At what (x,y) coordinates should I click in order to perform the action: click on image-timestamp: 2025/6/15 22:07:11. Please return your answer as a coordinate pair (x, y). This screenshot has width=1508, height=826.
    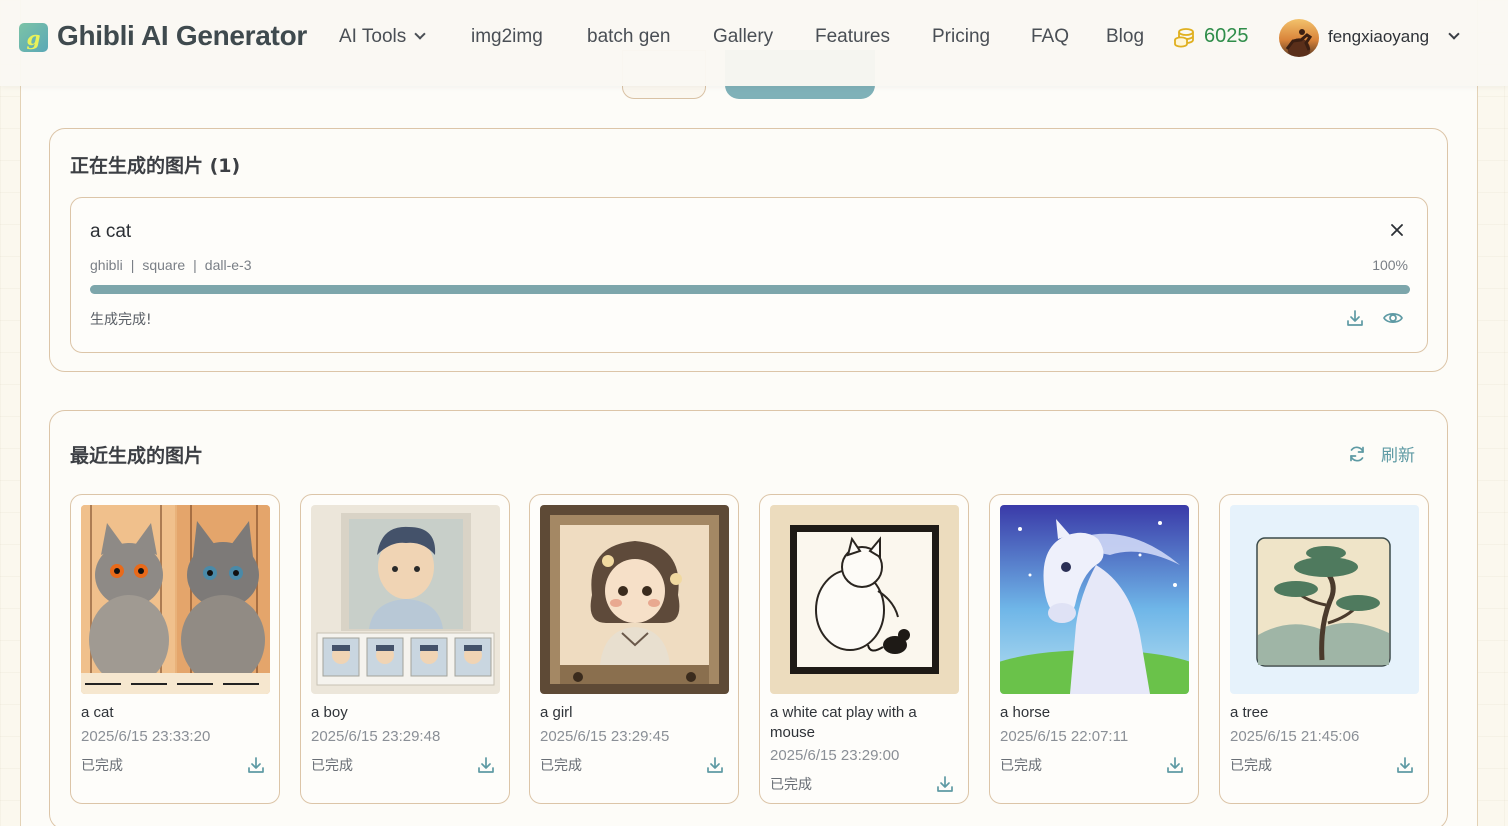
    Looking at the image, I should click on (1064, 736).